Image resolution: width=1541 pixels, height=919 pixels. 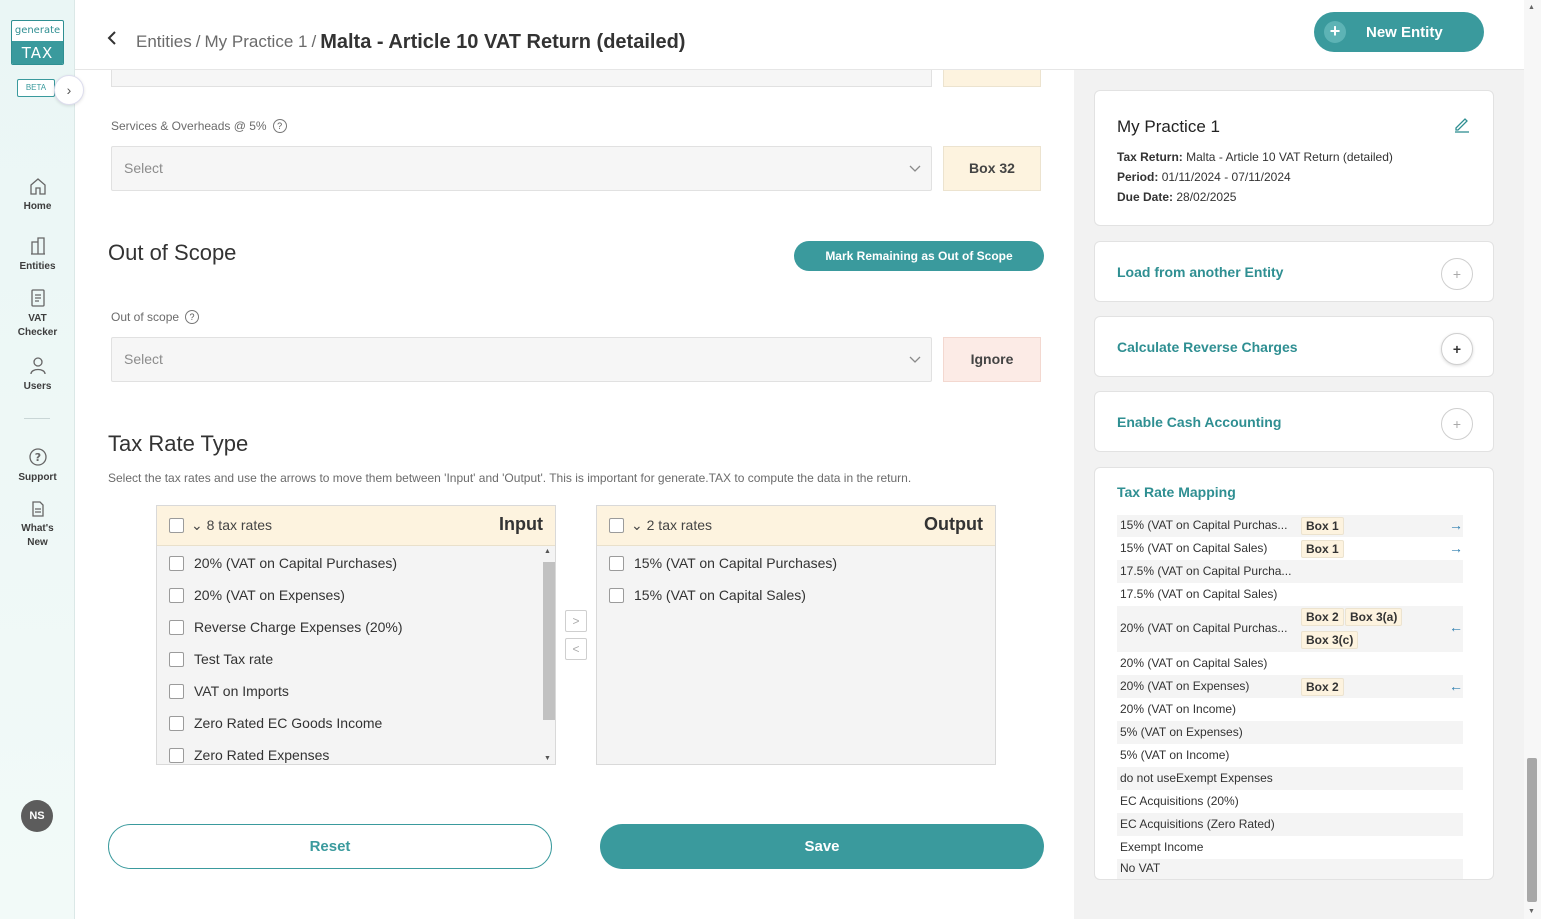 I want to click on sidebar-item-home: Home, so click(x=37, y=195).